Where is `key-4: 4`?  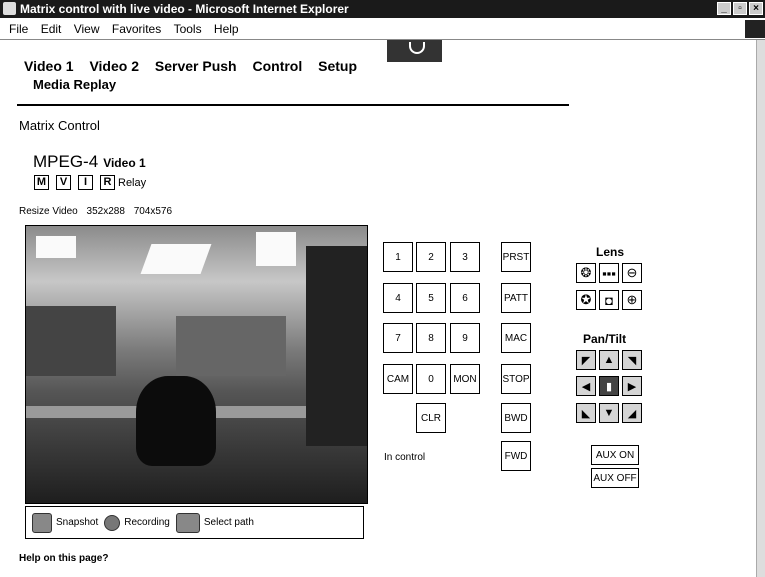
key-4: 4 is located at coordinates (398, 298).